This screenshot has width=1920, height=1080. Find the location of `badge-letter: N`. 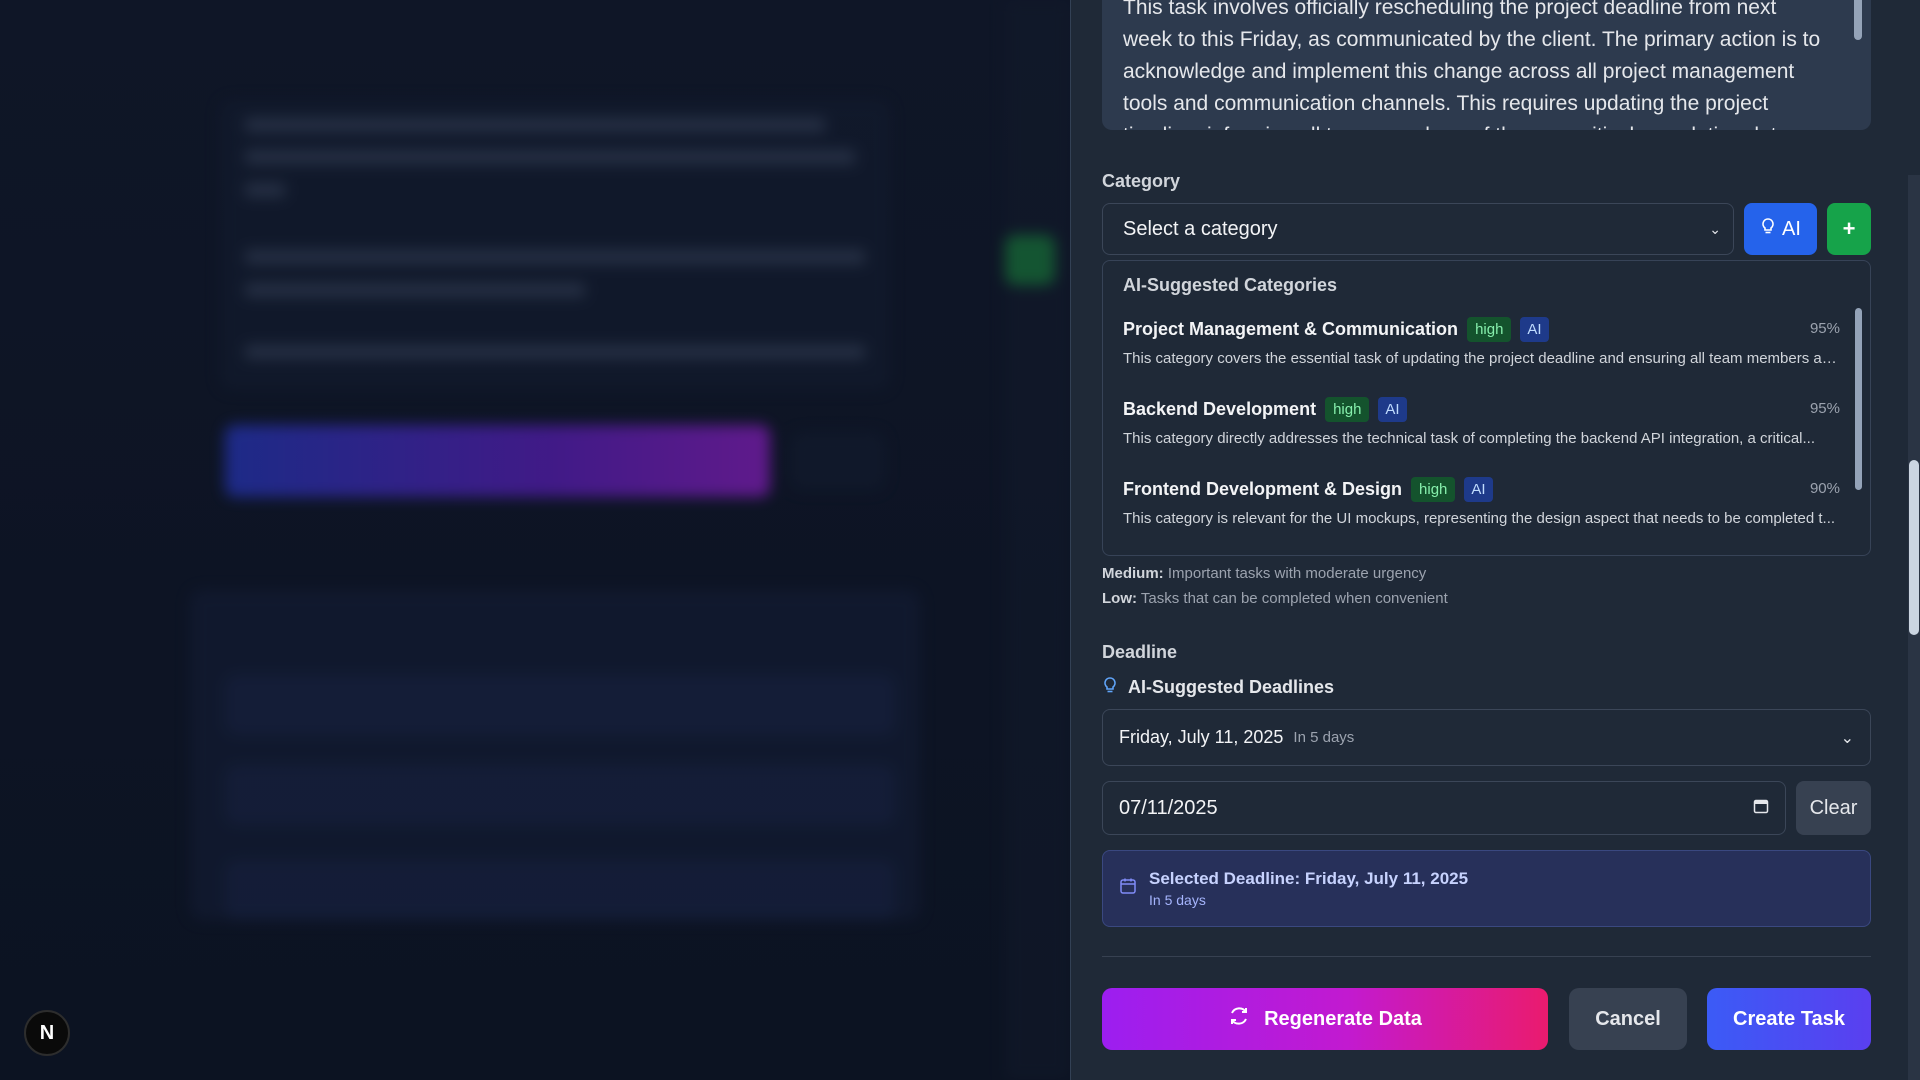

badge-letter: N is located at coordinates (47, 1032).